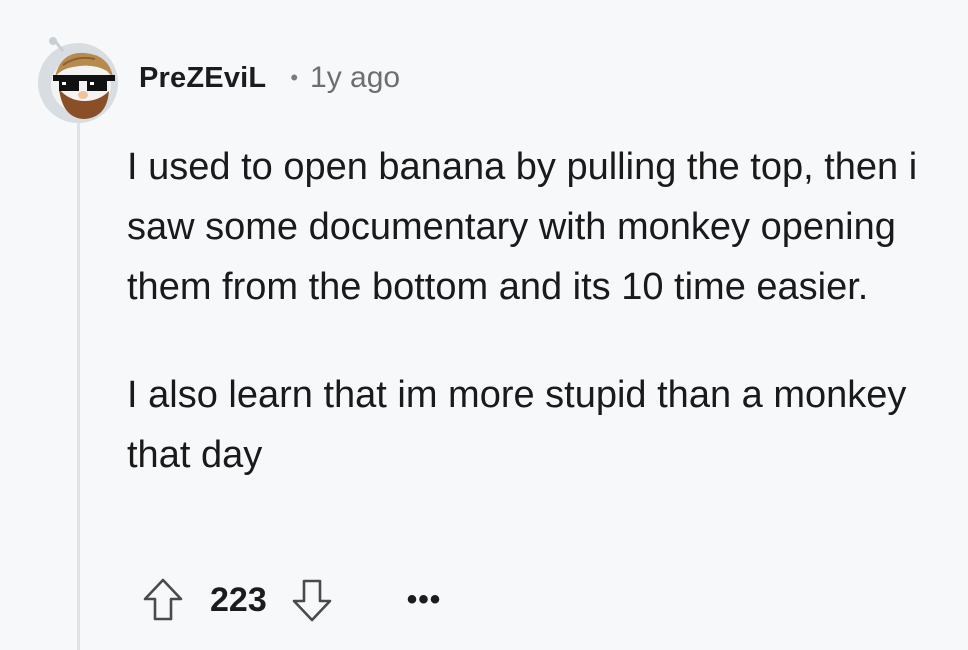  I want to click on thread-line, so click(78, 386).